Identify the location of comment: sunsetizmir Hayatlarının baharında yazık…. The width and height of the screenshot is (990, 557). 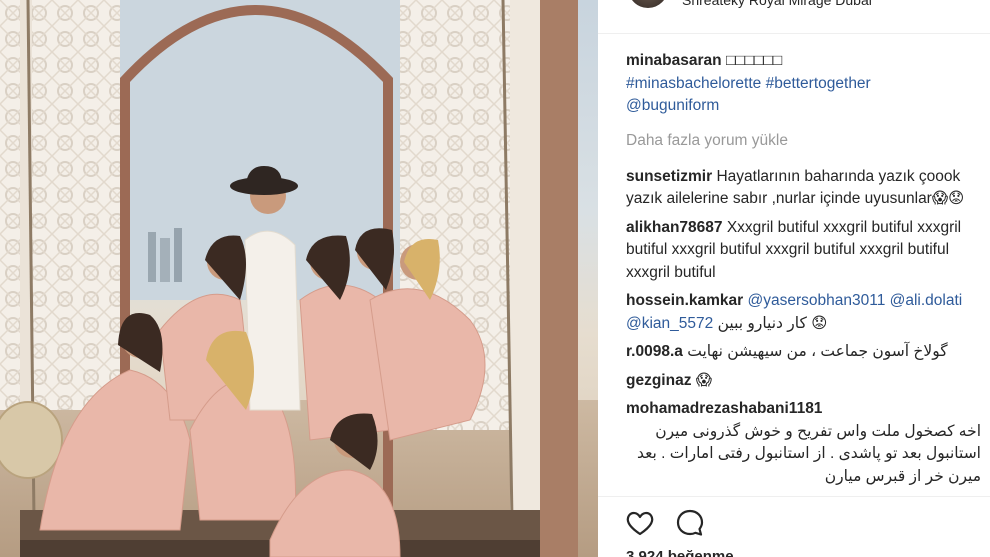
(803, 188).